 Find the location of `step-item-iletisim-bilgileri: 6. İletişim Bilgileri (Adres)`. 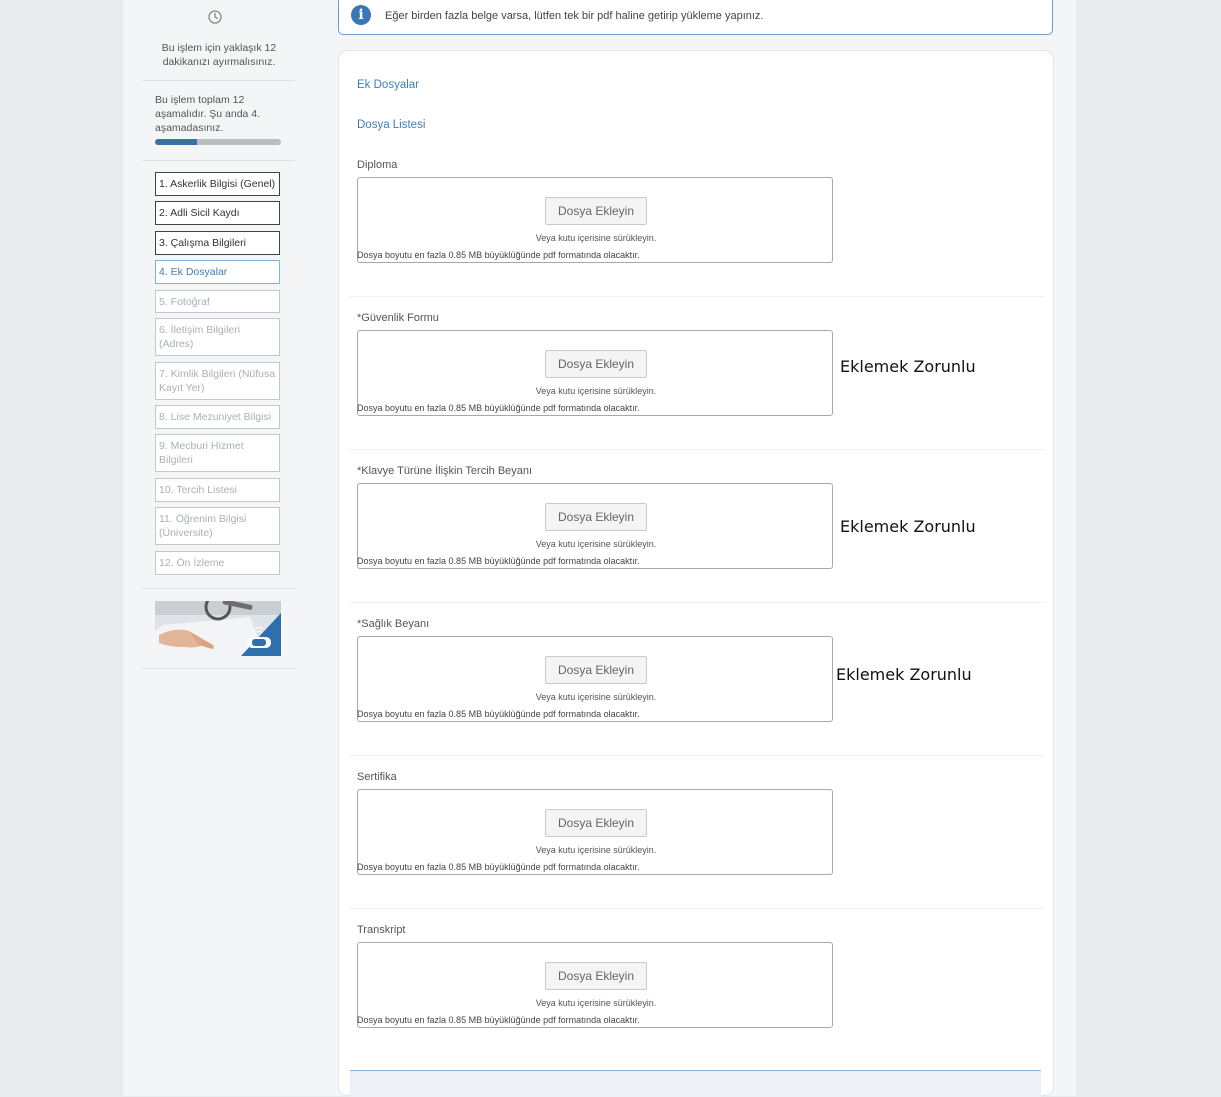

step-item-iletisim-bilgileri: 6. İletişim Bilgileri (Adres) is located at coordinates (217, 337).